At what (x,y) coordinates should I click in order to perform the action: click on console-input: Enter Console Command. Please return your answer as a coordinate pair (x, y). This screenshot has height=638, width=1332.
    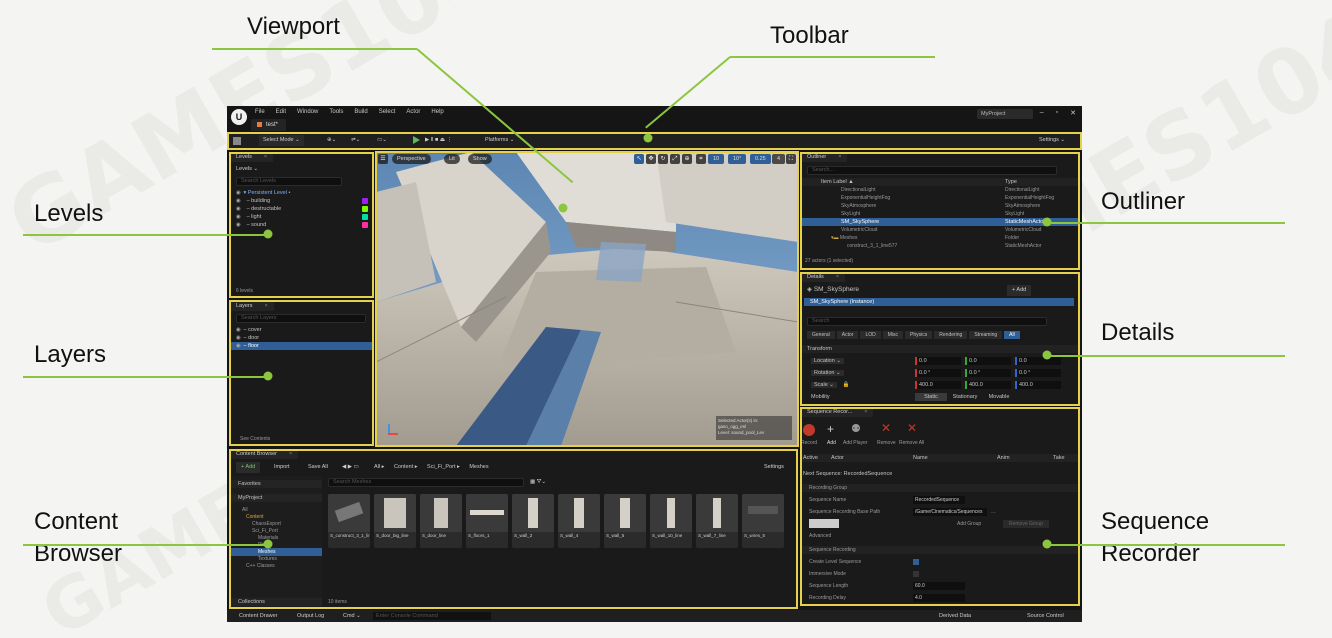
    Looking at the image, I should click on (432, 616).